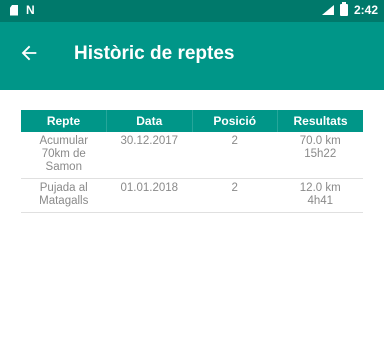 Image resolution: width=384 pixels, height=356 pixels. What do you see at coordinates (149, 195) in the screenshot?
I see `cell-data: 01.01.2018` at bounding box center [149, 195].